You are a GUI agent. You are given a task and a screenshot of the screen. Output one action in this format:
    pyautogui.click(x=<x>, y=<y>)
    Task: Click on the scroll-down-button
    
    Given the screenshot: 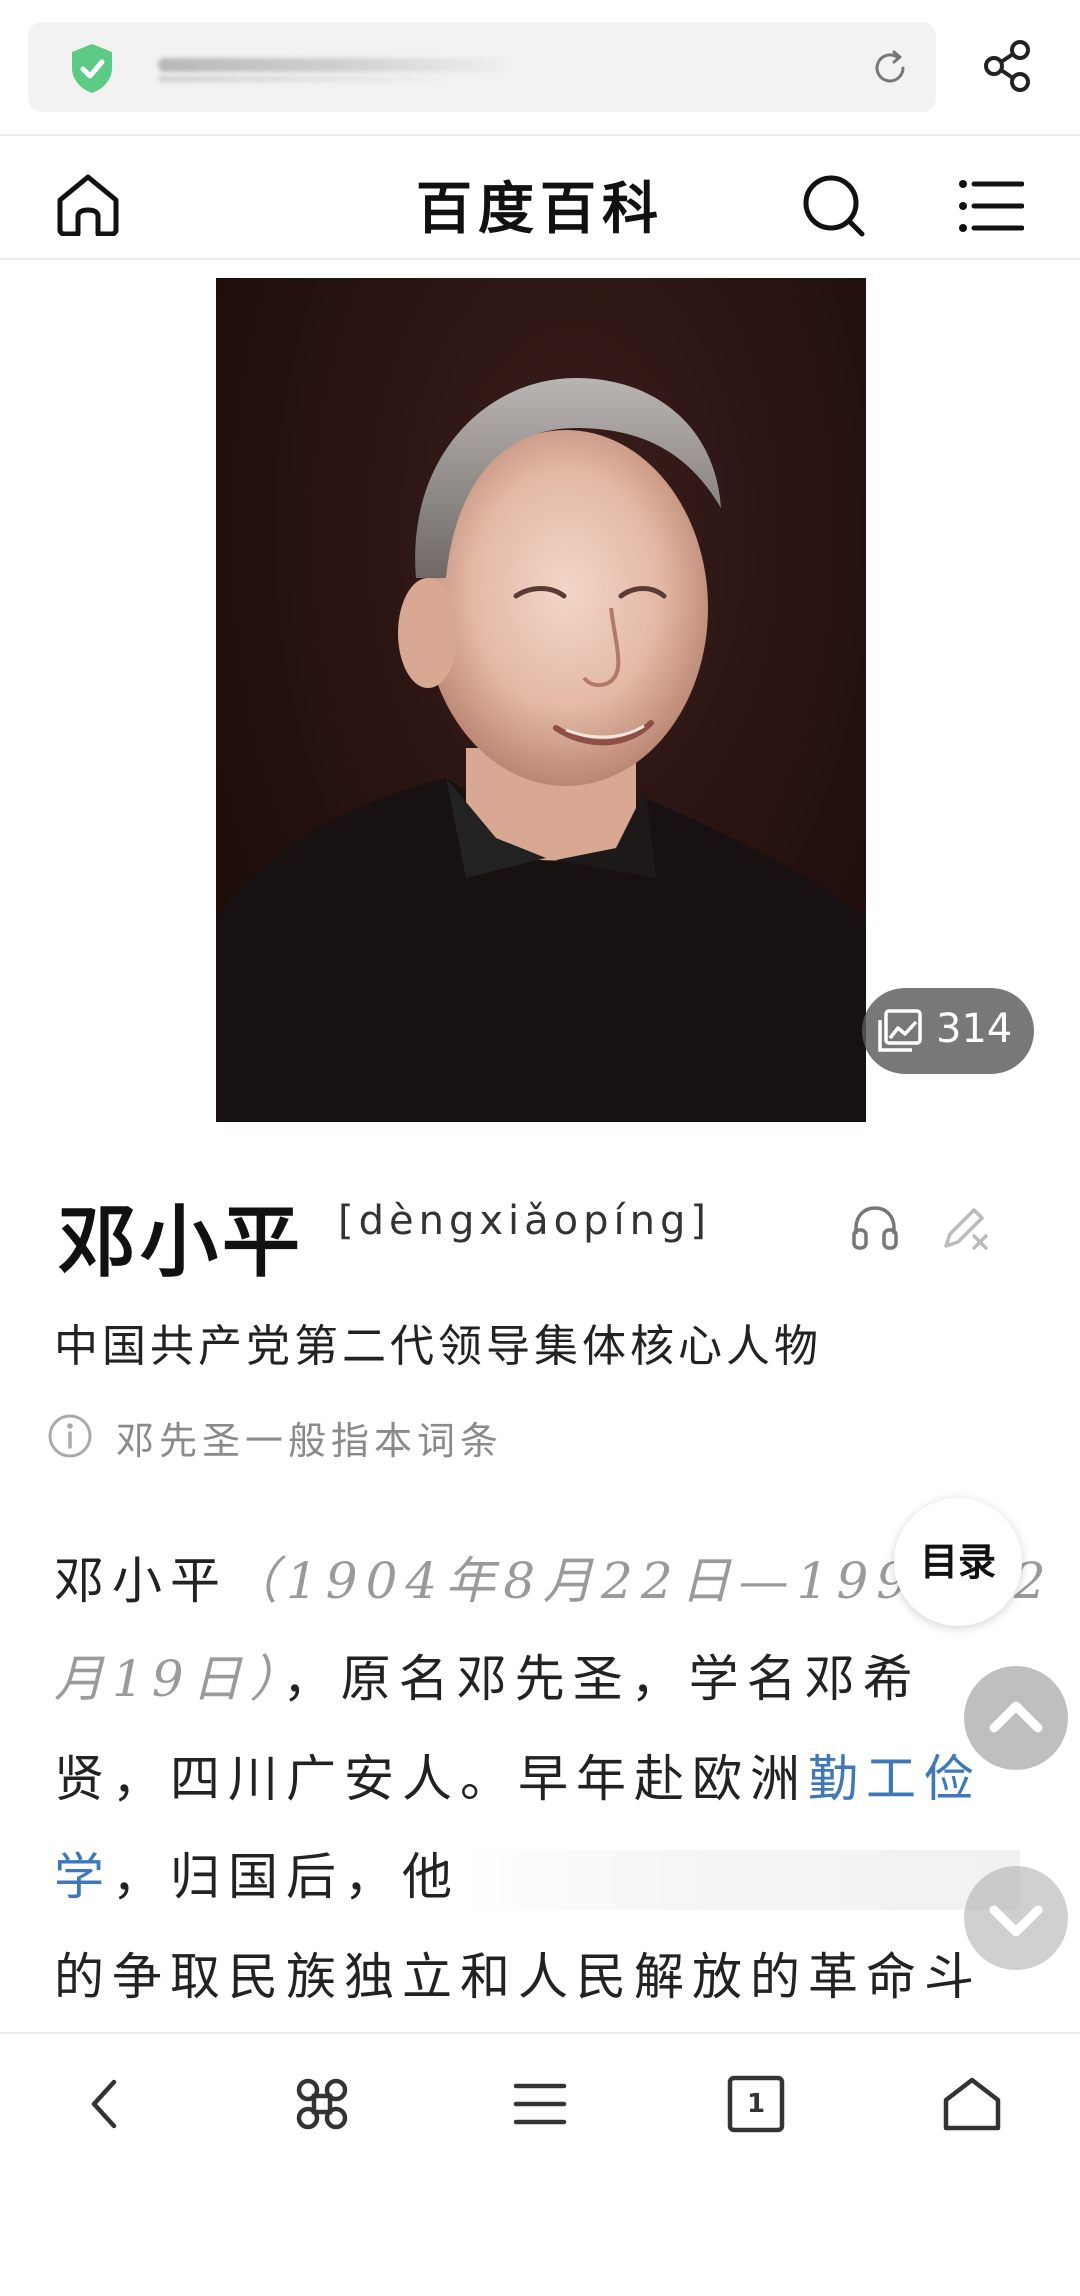 What is the action you would take?
    pyautogui.click(x=1016, y=1918)
    